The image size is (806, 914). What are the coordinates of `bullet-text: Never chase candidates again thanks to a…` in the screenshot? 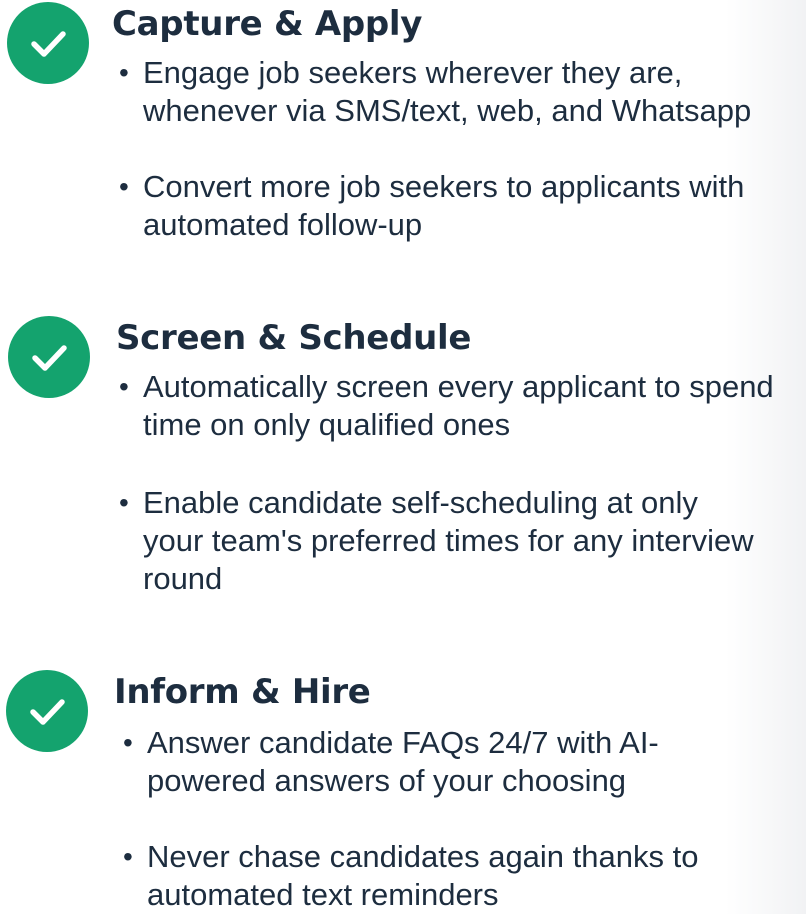 It's located at (423, 875).